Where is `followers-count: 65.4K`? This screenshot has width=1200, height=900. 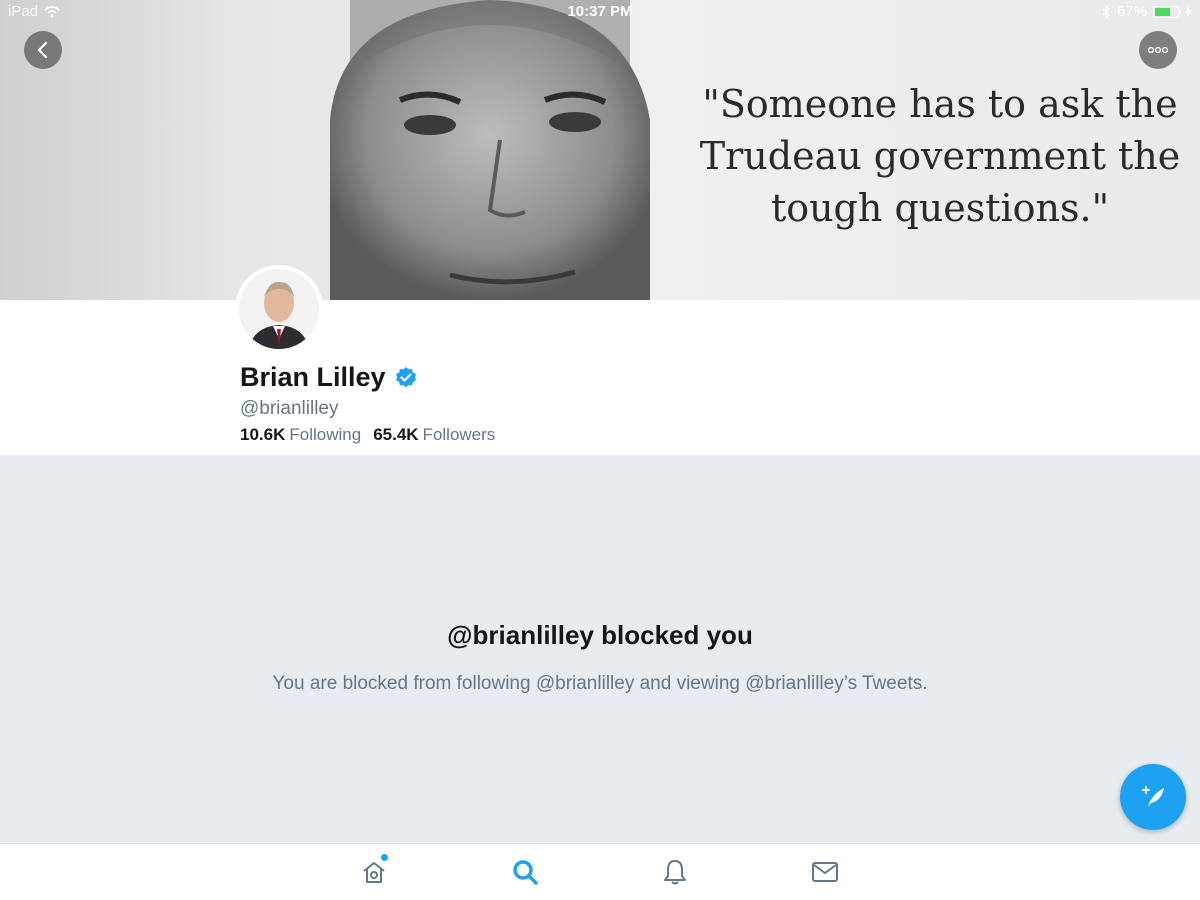 followers-count: 65.4K is located at coordinates (396, 434).